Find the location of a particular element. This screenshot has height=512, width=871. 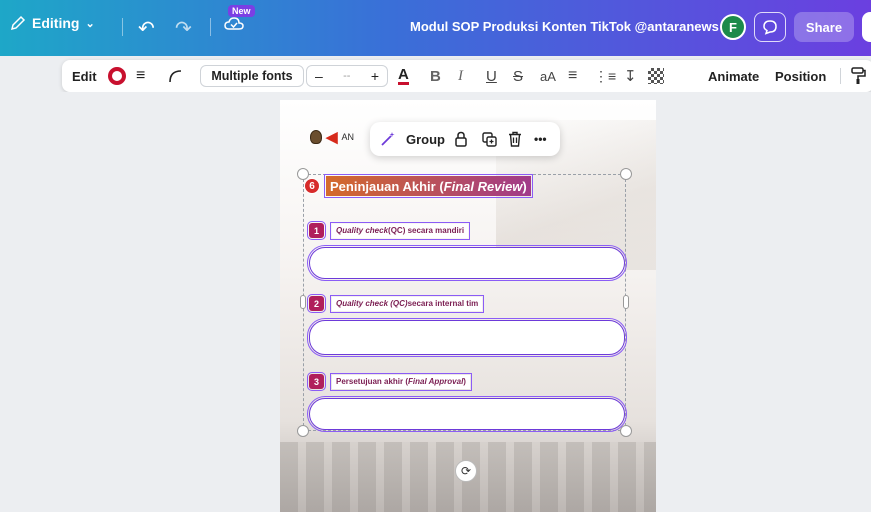

text-color-letter: A is located at coordinates (403, 75).